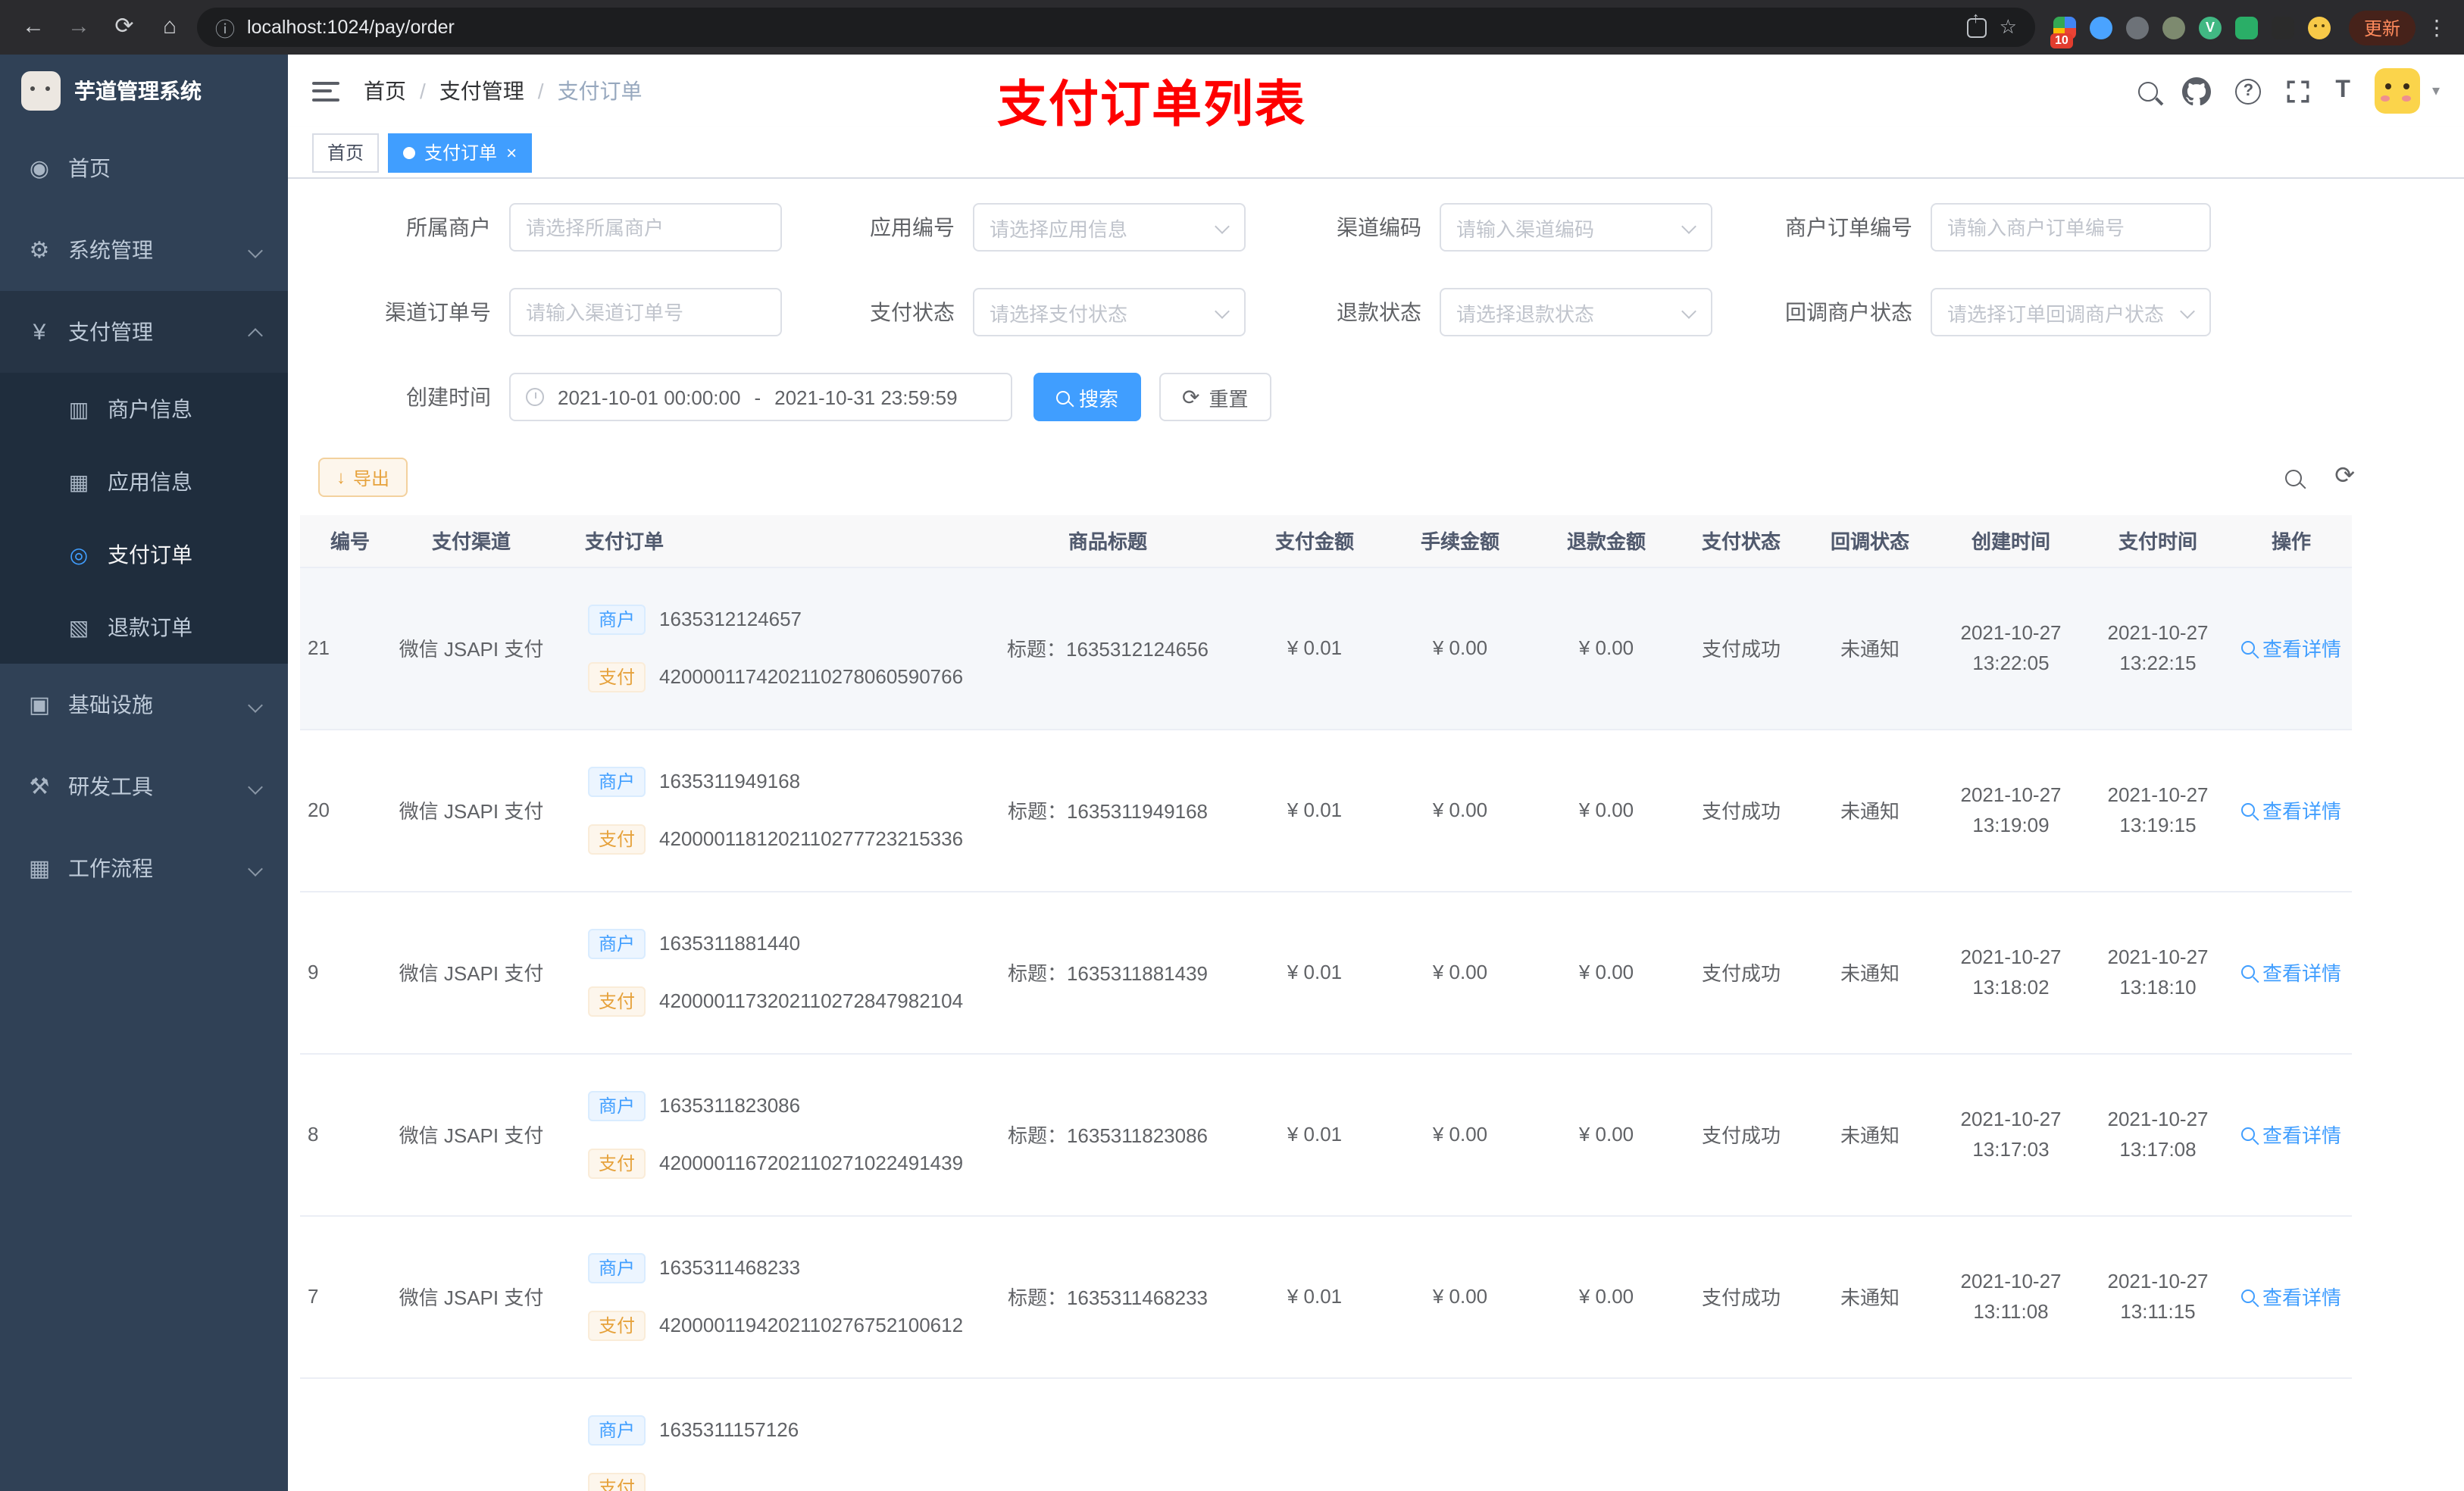 The width and height of the screenshot is (2464, 1491). Describe the element at coordinates (346, 152) in the screenshot. I see `tag-home: 首页` at that location.